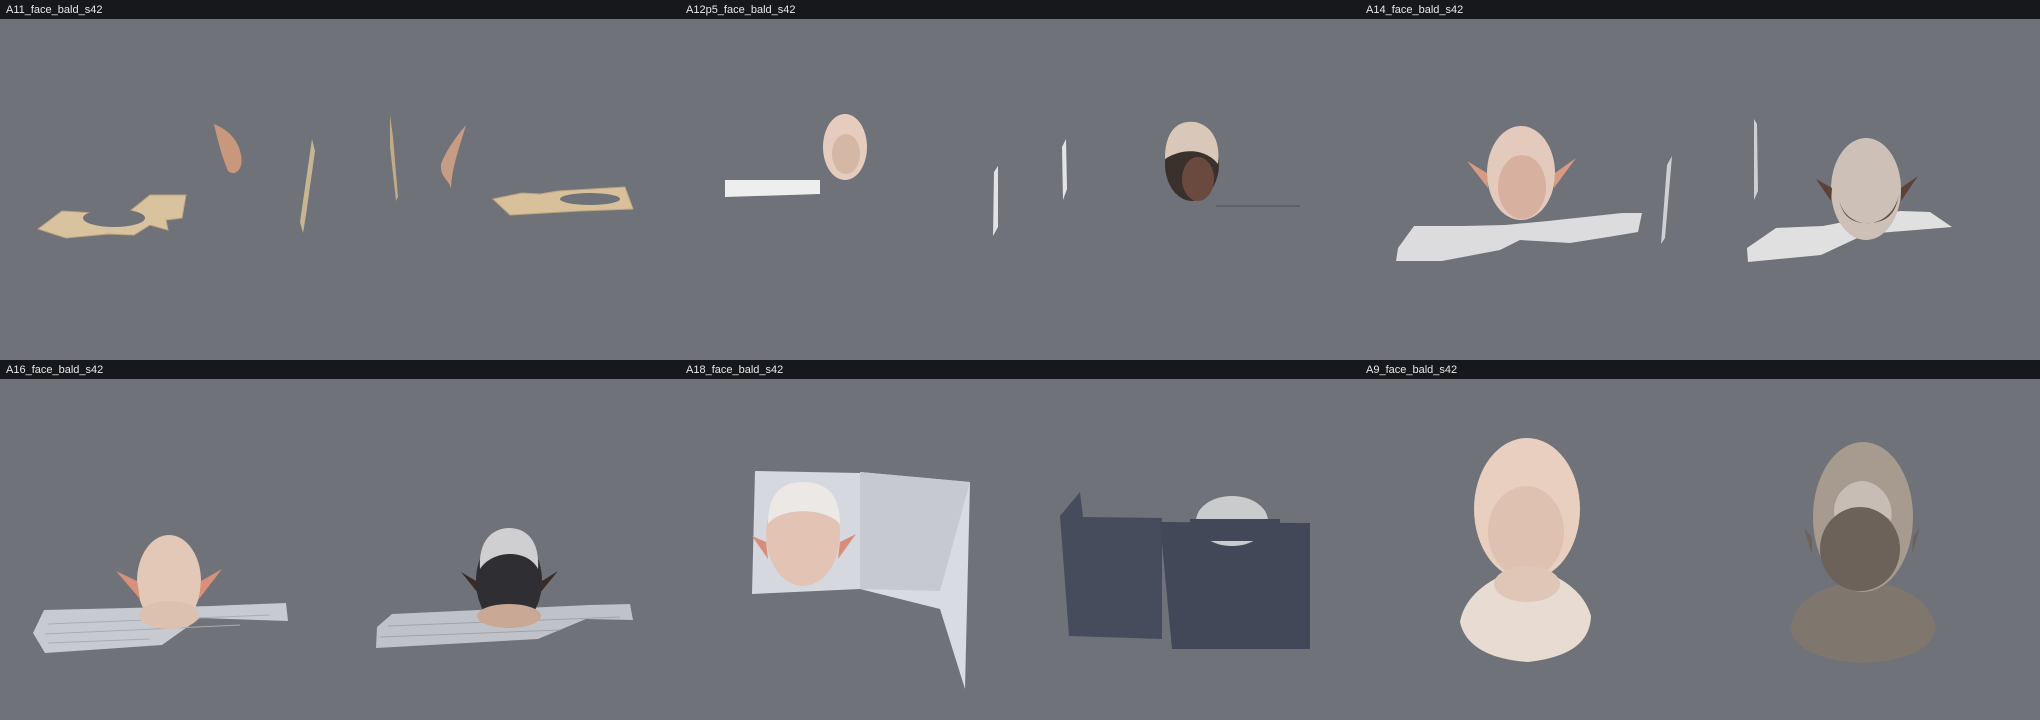 The width and height of the screenshot is (2040, 720). Describe the element at coordinates (1866, 189) in the screenshot. I see `head-back` at that location.